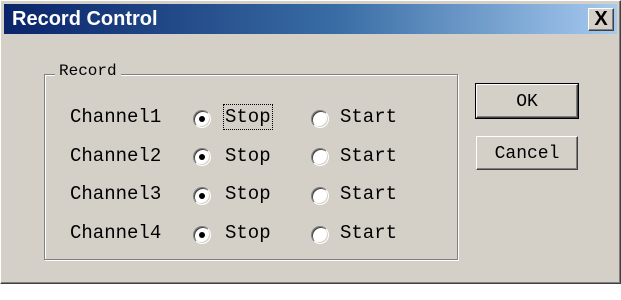  What do you see at coordinates (368, 156) in the screenshot?
I see `channel2-start-label: Start` at bounding box center [368, 156].